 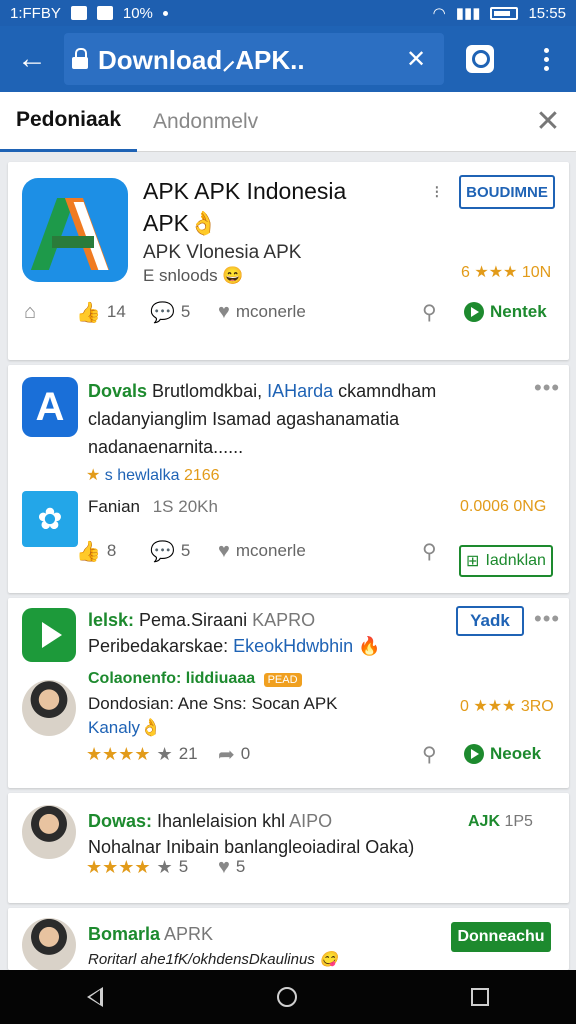 I want to click on gallery-icon, so click(x=78, y=13).